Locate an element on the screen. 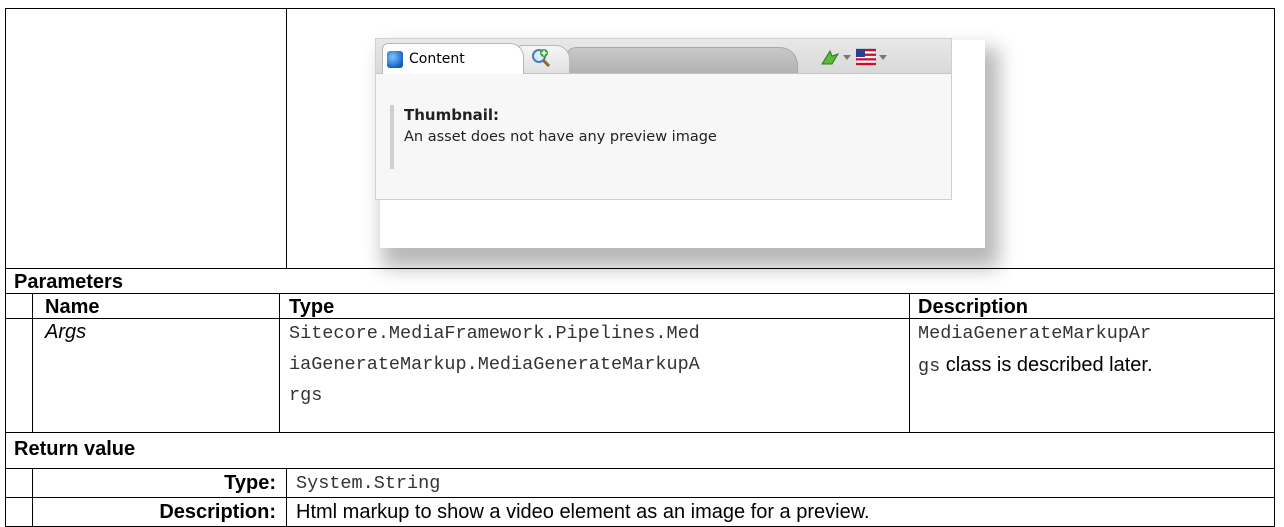  field-indicator-bar is located at coordinates (392, 137).